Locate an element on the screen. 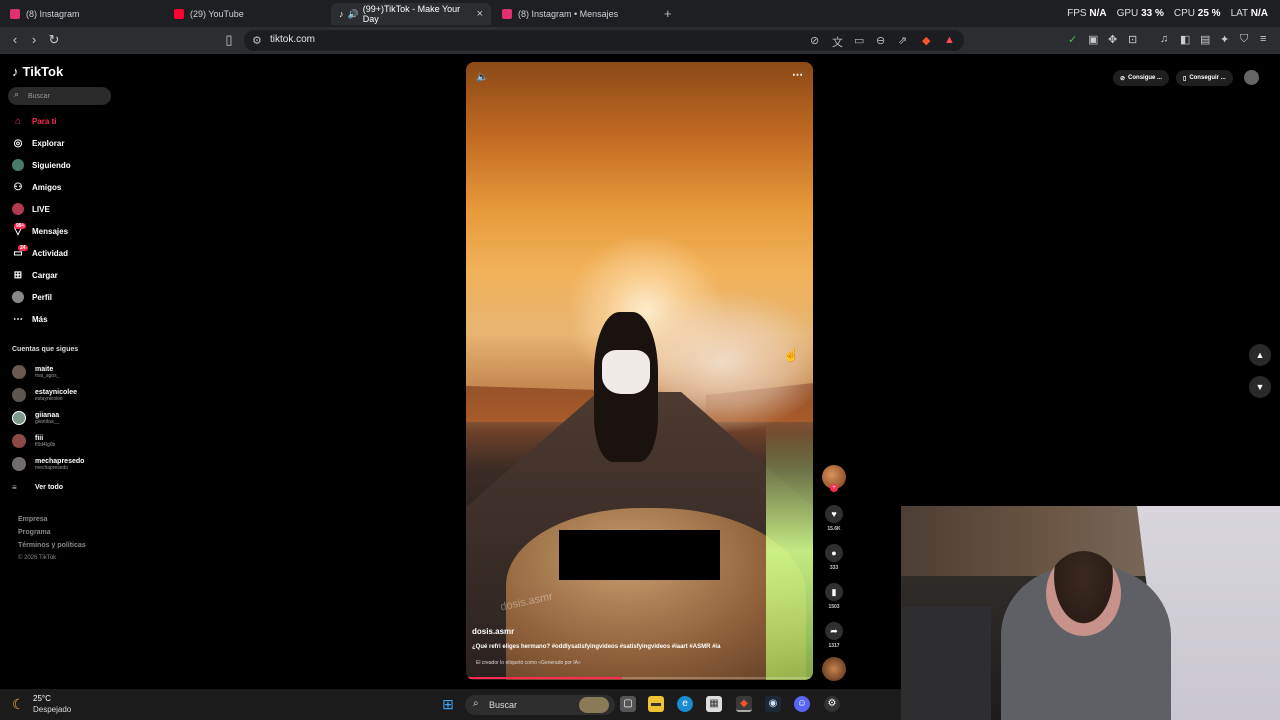 This screenshot has height=720, width=1280. share-button: ➦ 1317 is located at coordinates (834, 635).